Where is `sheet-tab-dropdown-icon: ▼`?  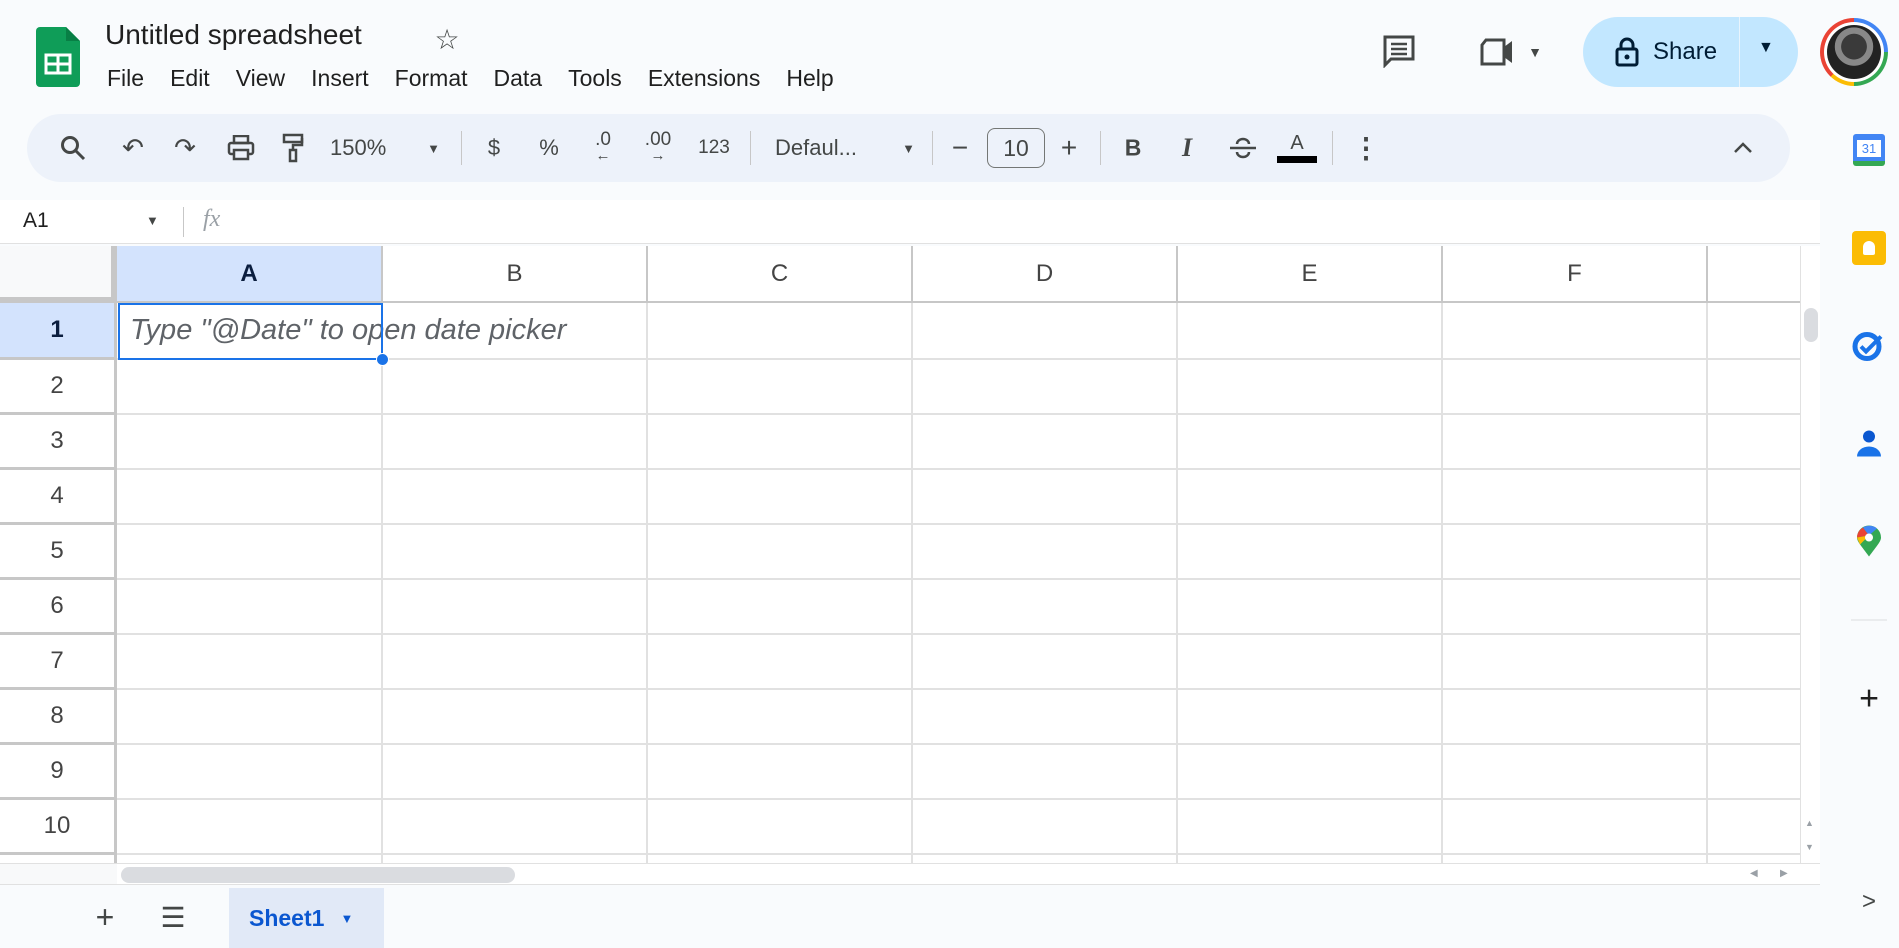
sheet-tab-dropdown-icon: ▼ is located at coordinates (346, 918).